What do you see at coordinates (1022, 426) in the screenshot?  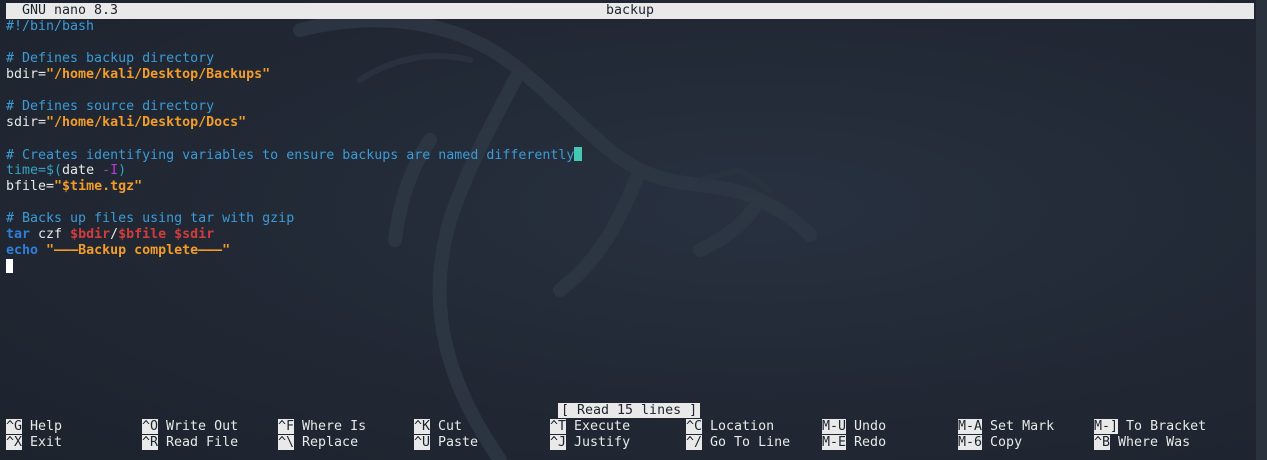 I see `shortcut-label: Set Mark` at bounding box center [1022, 426].